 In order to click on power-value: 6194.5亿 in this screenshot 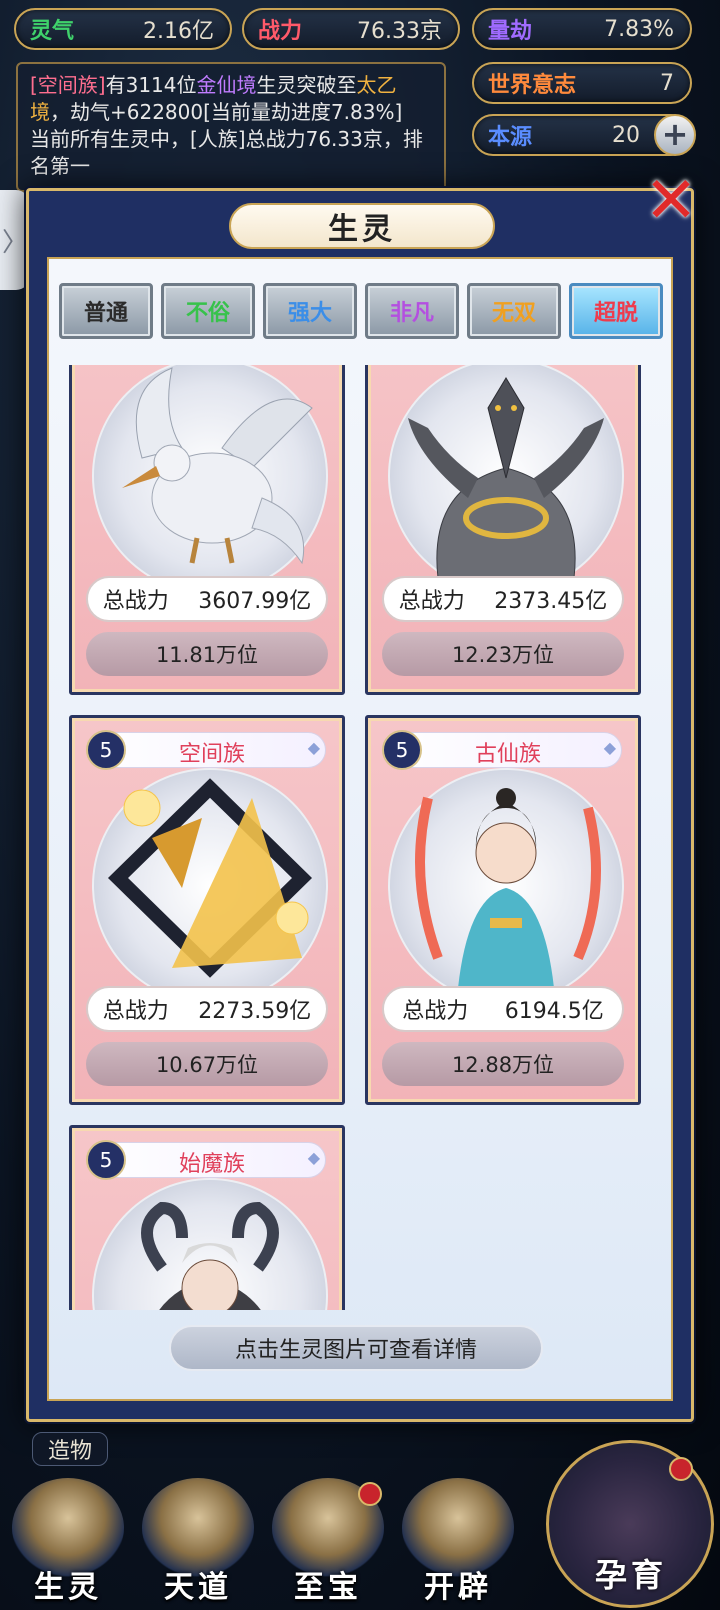, I will do `click(554, 1011)`.